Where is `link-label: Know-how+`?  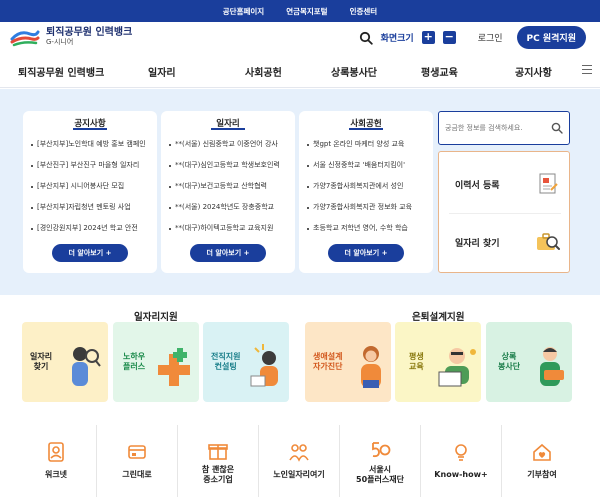
link-label: Know-how+ is located at coordinates (461, 474).